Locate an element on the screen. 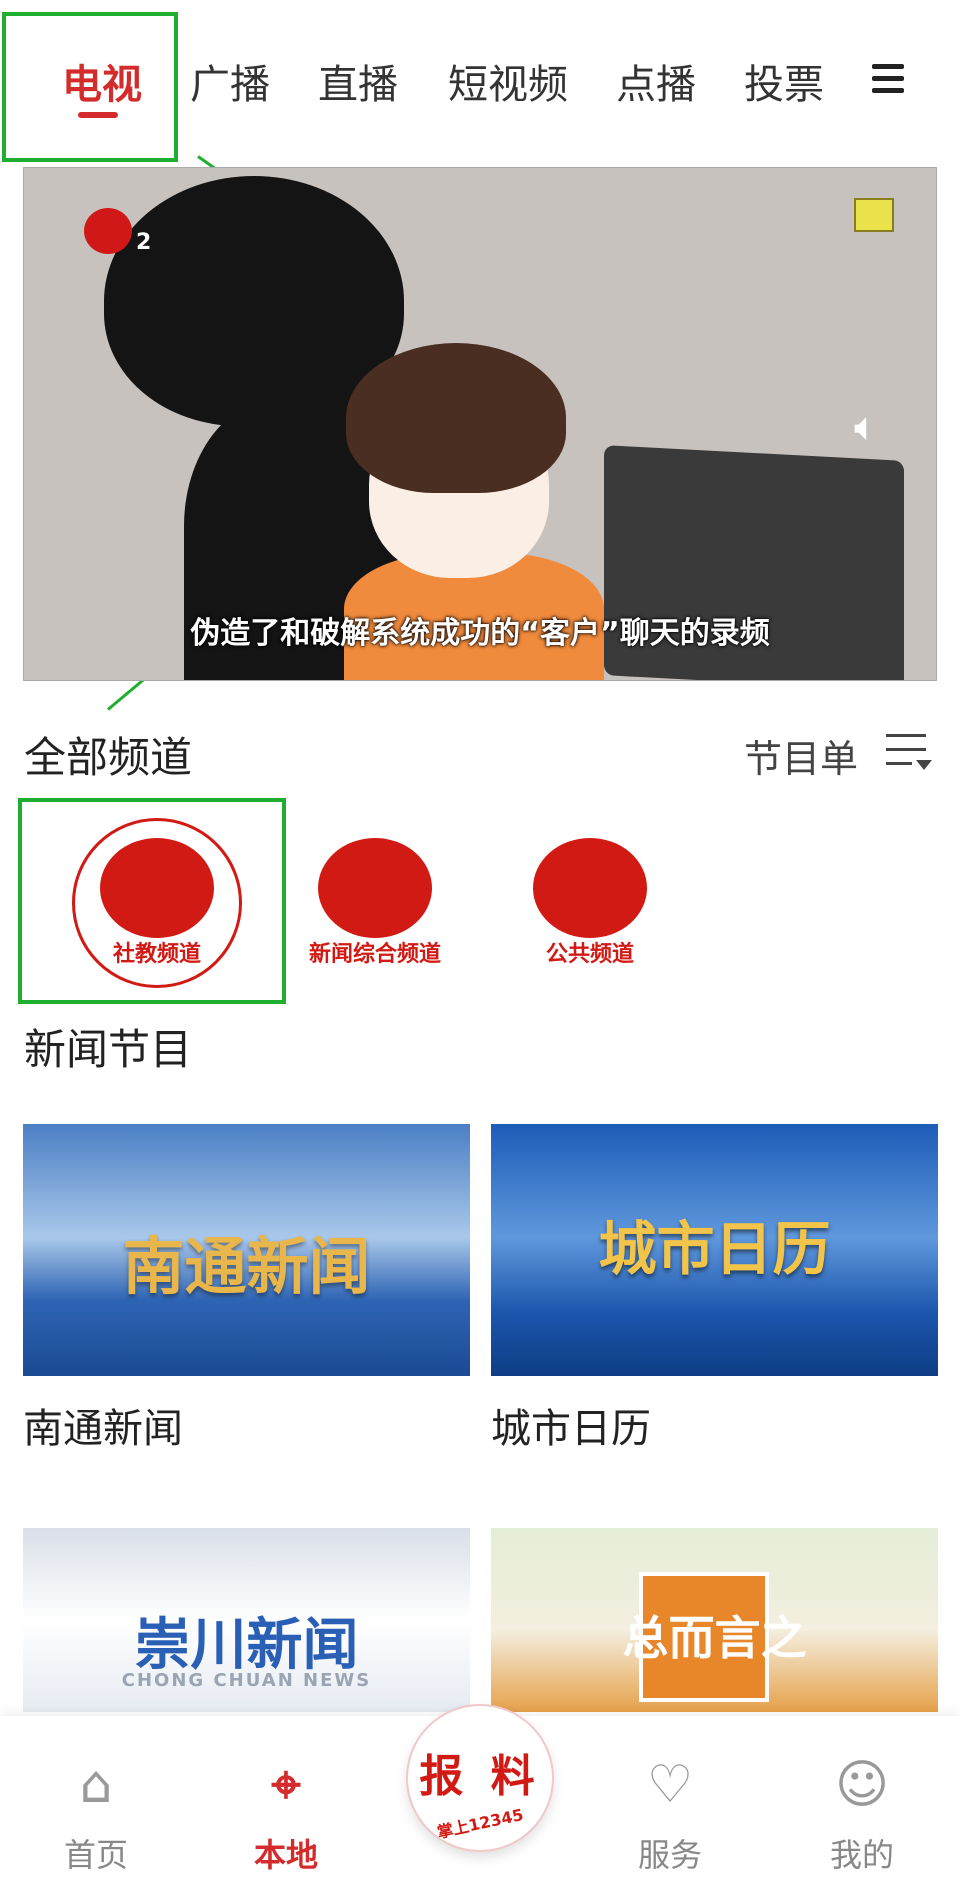 The image size is (960, 1894). program-card-zongeryanzhi: 总而言之 is located at coordinates (714, 1620).